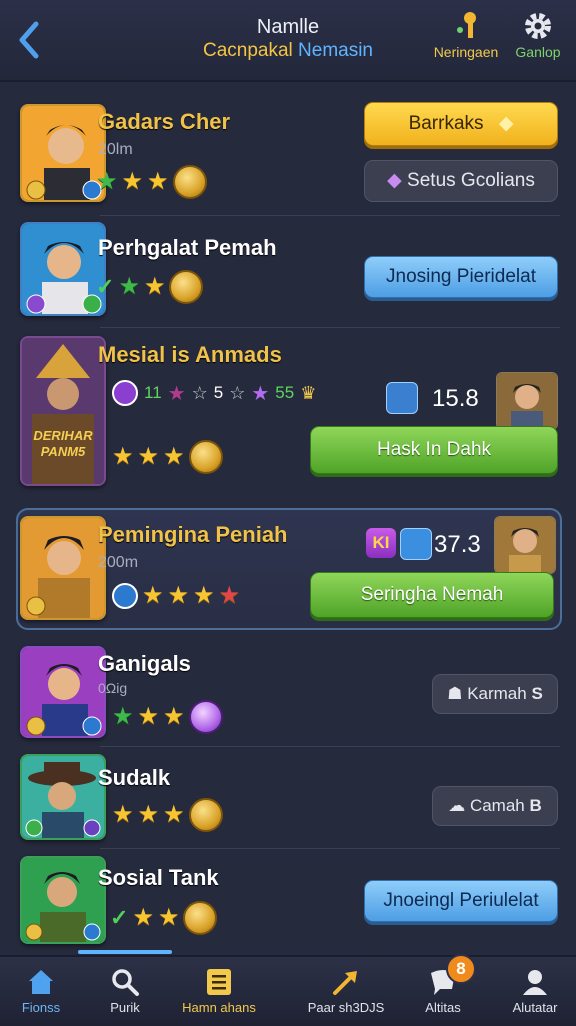 The height and width of the screenshot is (1026, 576). I want to click on tab-list: Hamn ahans, so click(219, 991).